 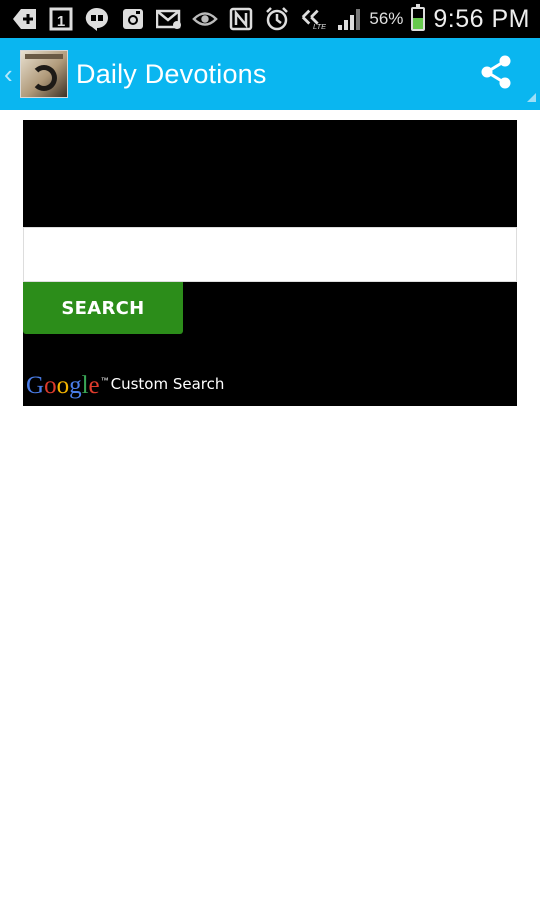 I want to click on calendar-1-icon: 1, so click(x=61, y=19).